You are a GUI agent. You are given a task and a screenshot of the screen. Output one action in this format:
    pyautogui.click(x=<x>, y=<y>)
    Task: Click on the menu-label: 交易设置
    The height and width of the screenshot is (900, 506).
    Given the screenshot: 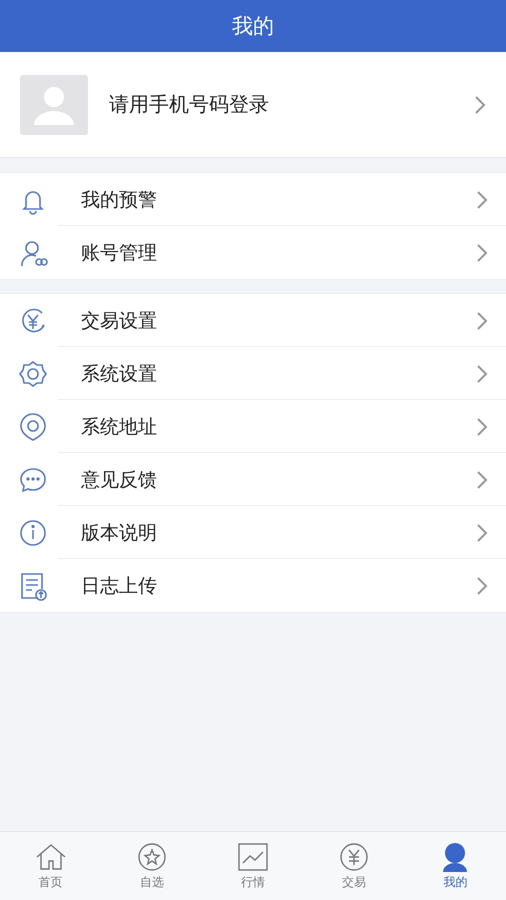 What is the action you would take?
    pyautogui.click(x=119, y=321)
    